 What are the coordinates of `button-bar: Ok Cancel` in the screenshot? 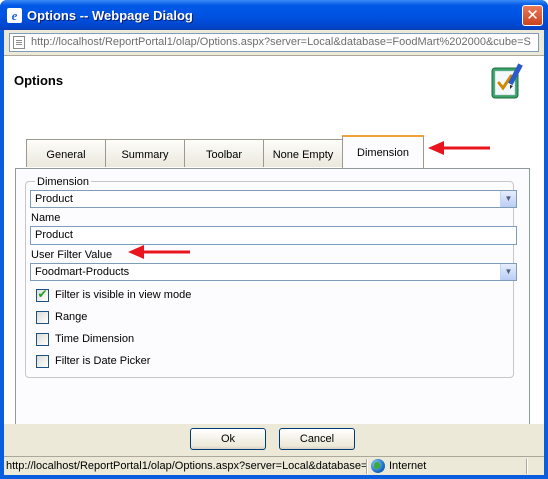 It's located at (274, 440).